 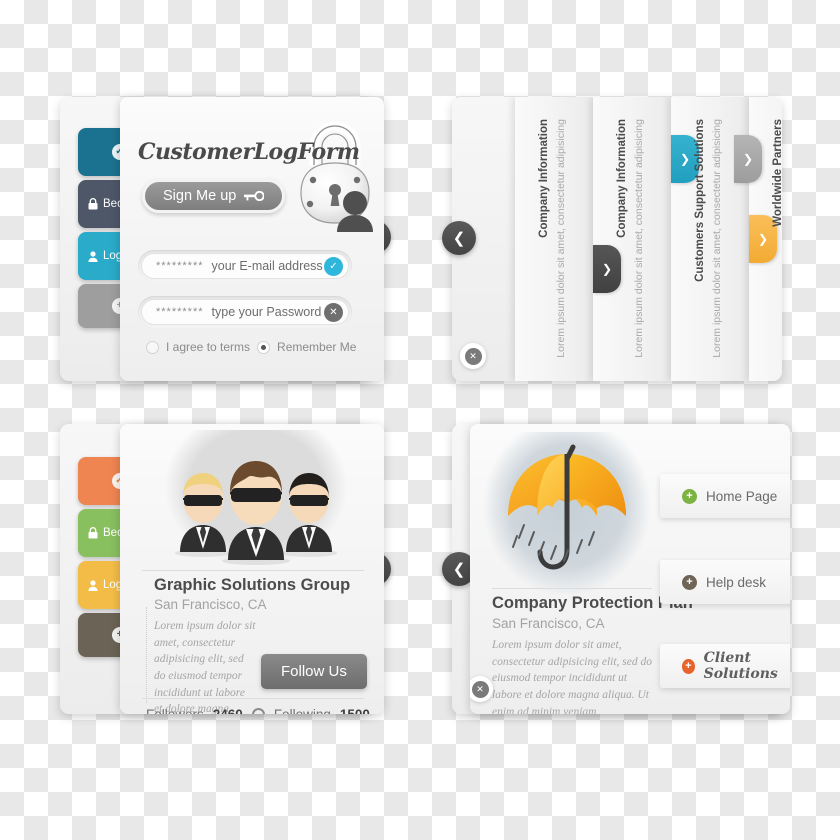 What do you see at coordinates (548, 623) in the screenshot?
I see `protection-location: San Francisco, CA` at bounding box center [548, 623].